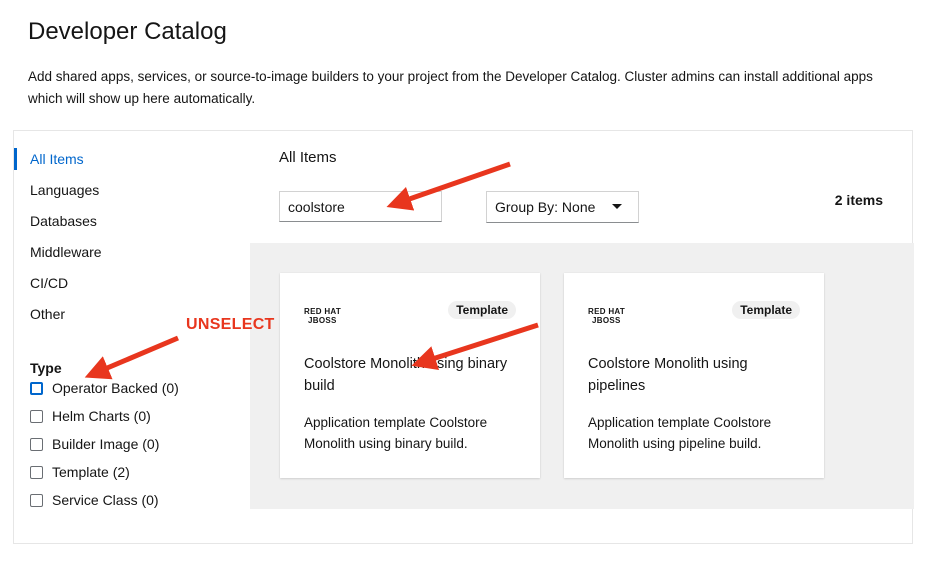  What do you see at coordinates (105, 500) in the screenshot?
I see `filter-label: Service Class (0)` at bounding box center [105, 500].